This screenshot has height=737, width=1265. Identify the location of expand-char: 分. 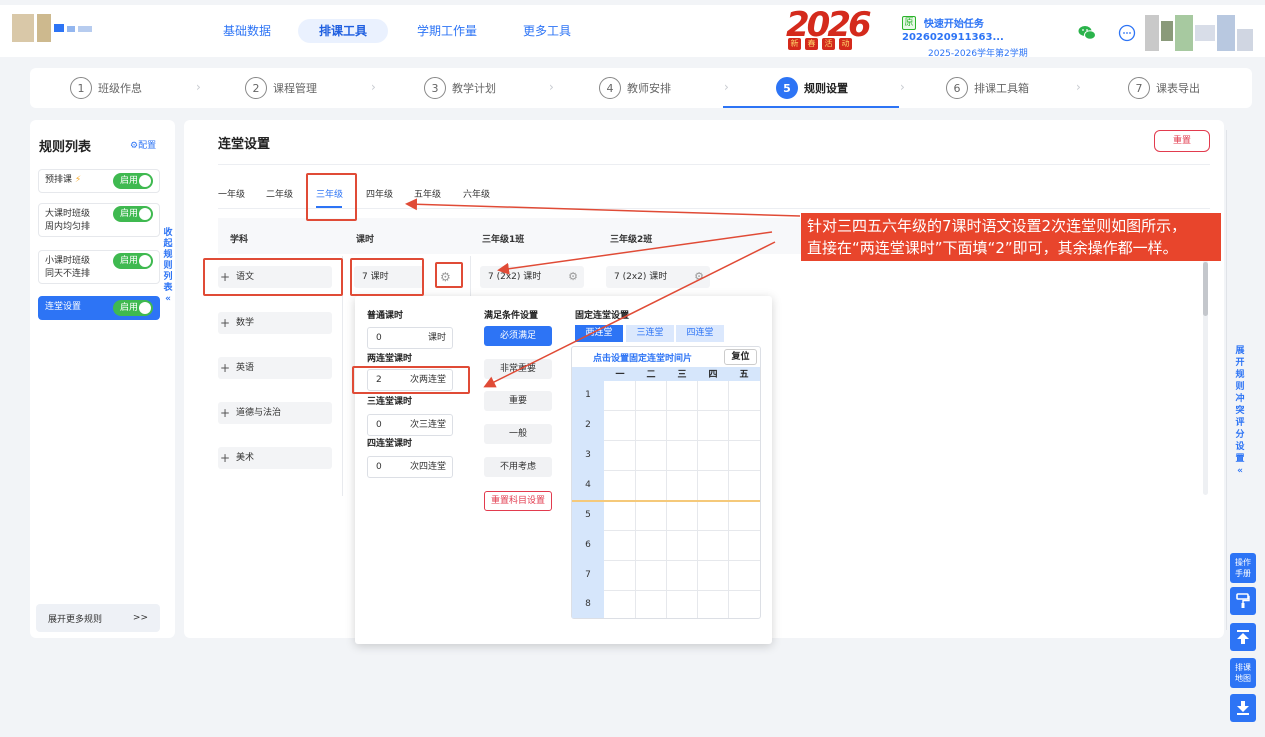
(1240, 435).